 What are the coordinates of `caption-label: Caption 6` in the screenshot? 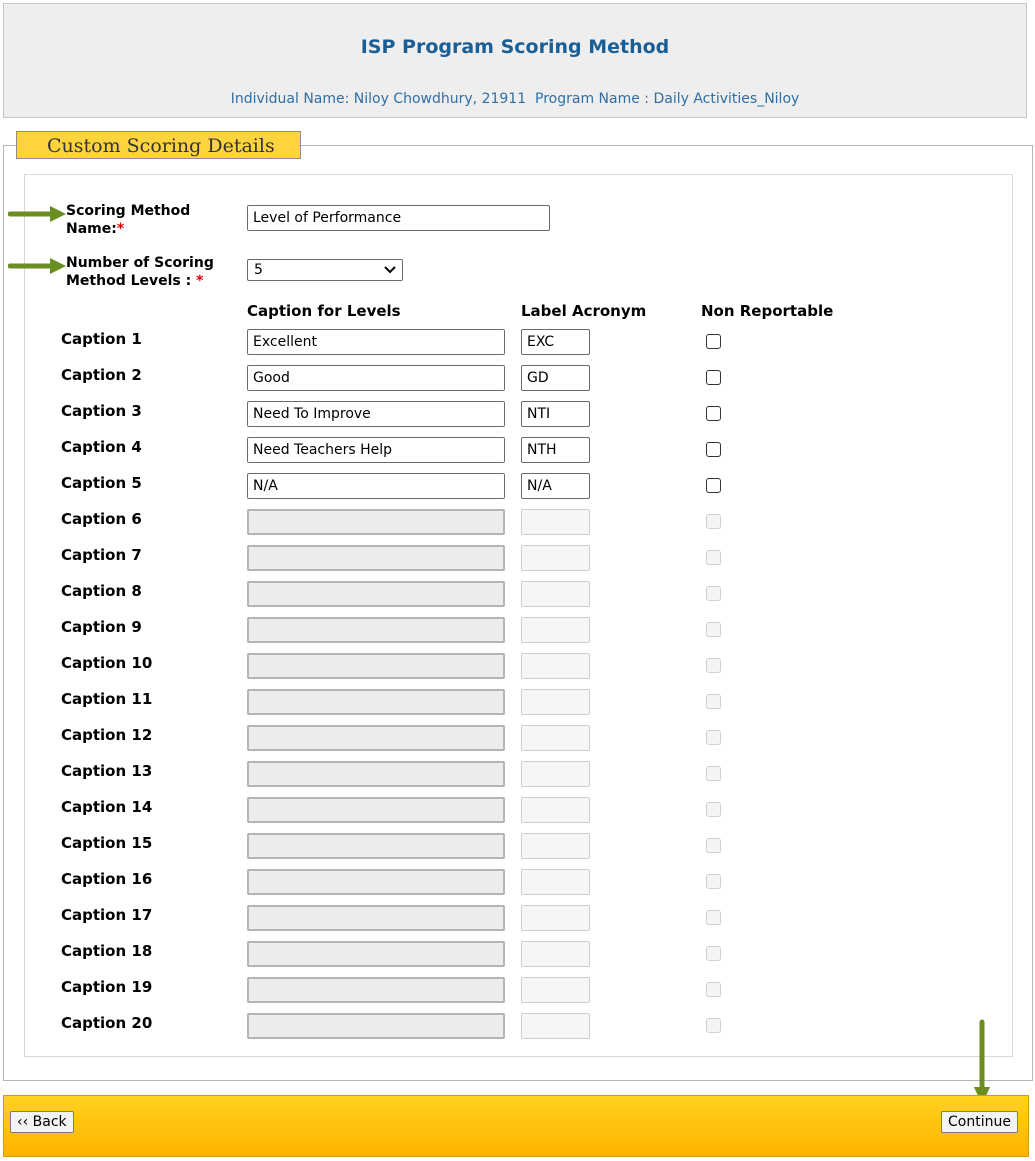 It's located at (101, 519).